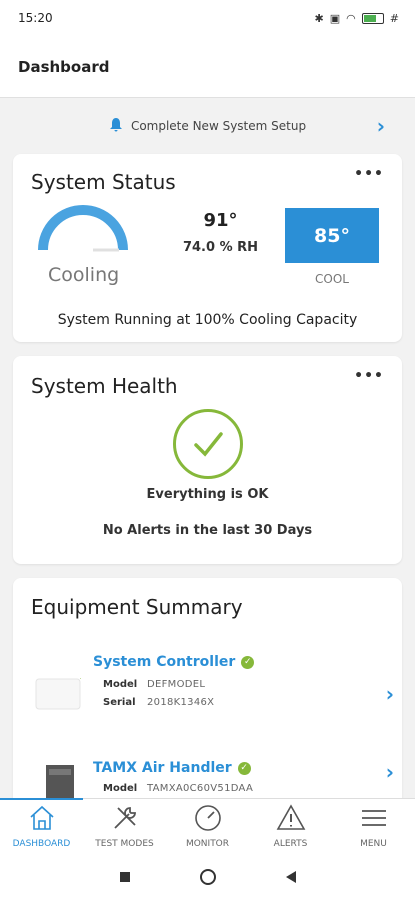  I want to click on tab-menu: MENU, so click(373, 826).